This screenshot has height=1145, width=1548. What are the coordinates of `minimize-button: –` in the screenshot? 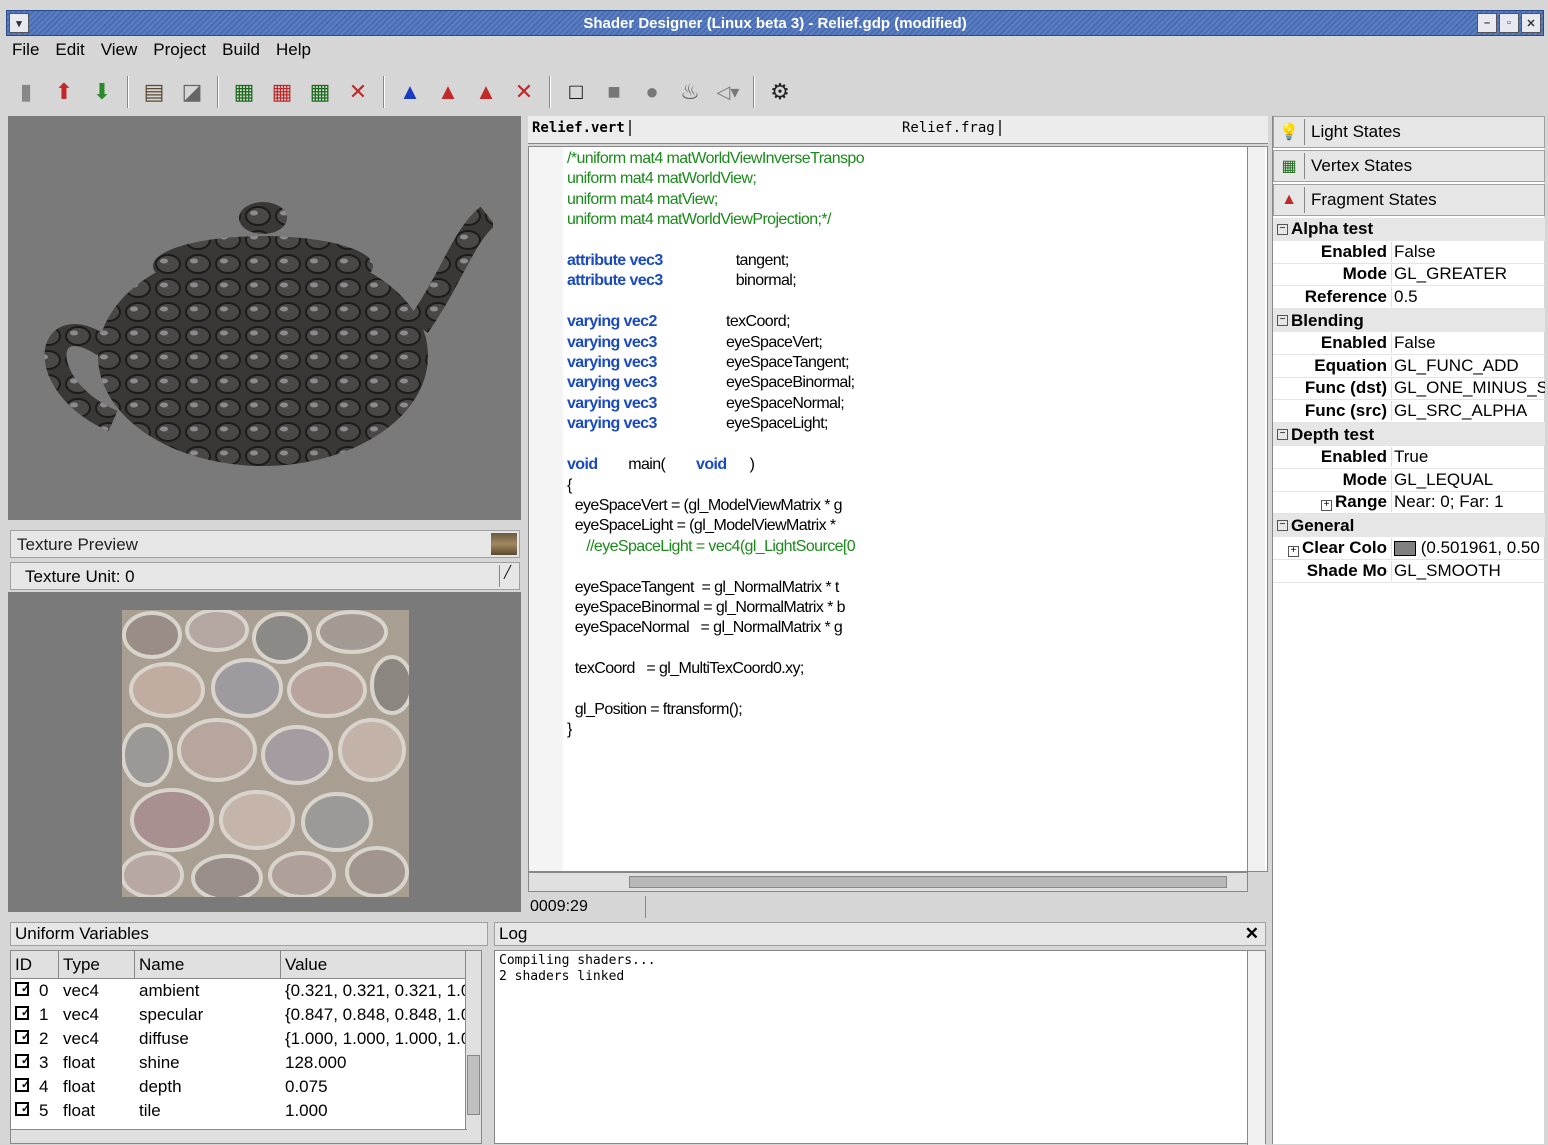 It's located at (1487, 23).